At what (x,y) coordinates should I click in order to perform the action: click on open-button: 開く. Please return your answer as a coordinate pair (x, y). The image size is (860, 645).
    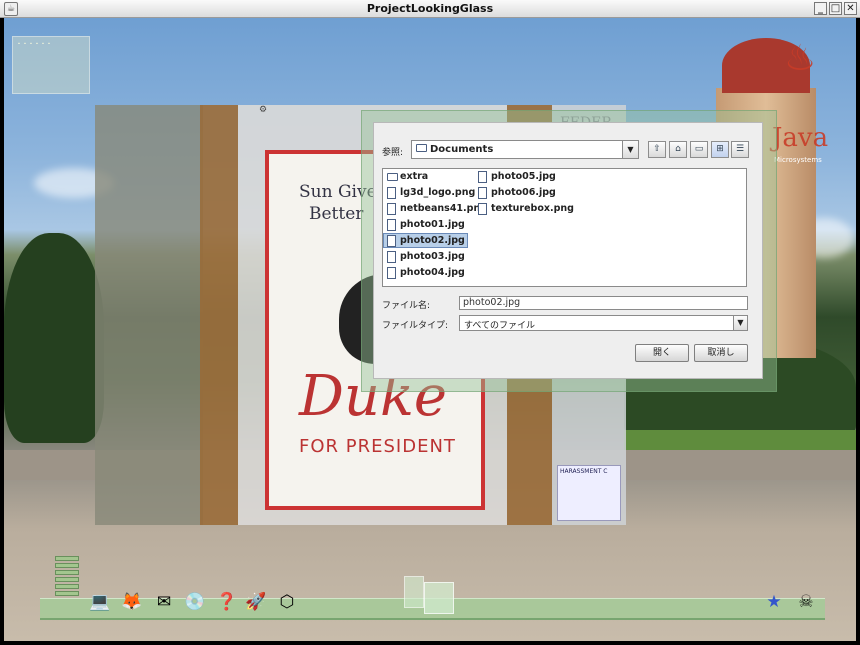
    Looking at the image, I should click on (662, 353).